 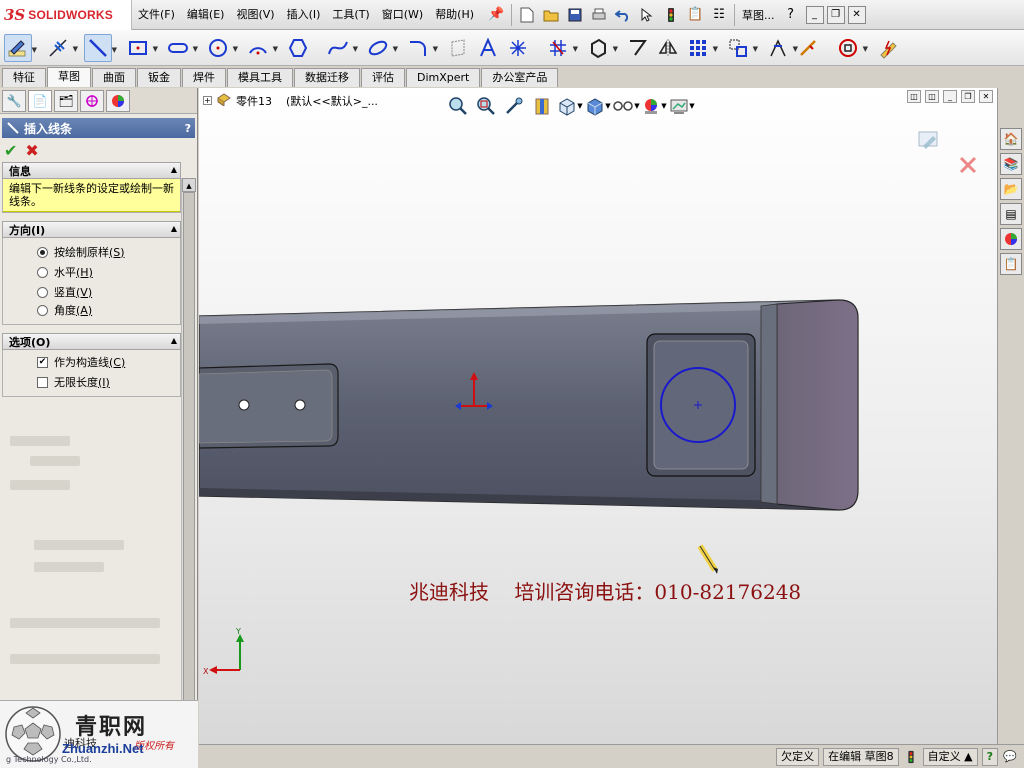 What do you see at coordinates (255, 15) in the screenshot?
I see `menu-view: 视图(V)` at bounding box center [255, 15].